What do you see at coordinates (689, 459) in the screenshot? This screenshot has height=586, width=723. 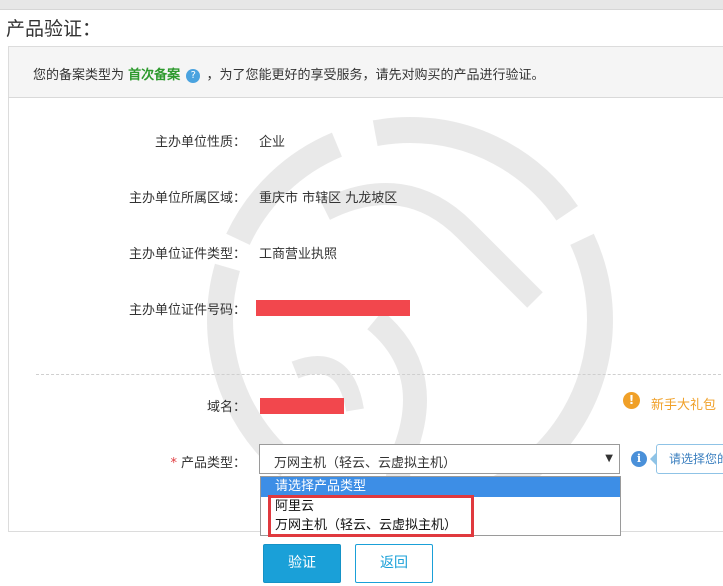 I see `product-type-tooltip: 请选择您的` at bounding box center [689, 459].